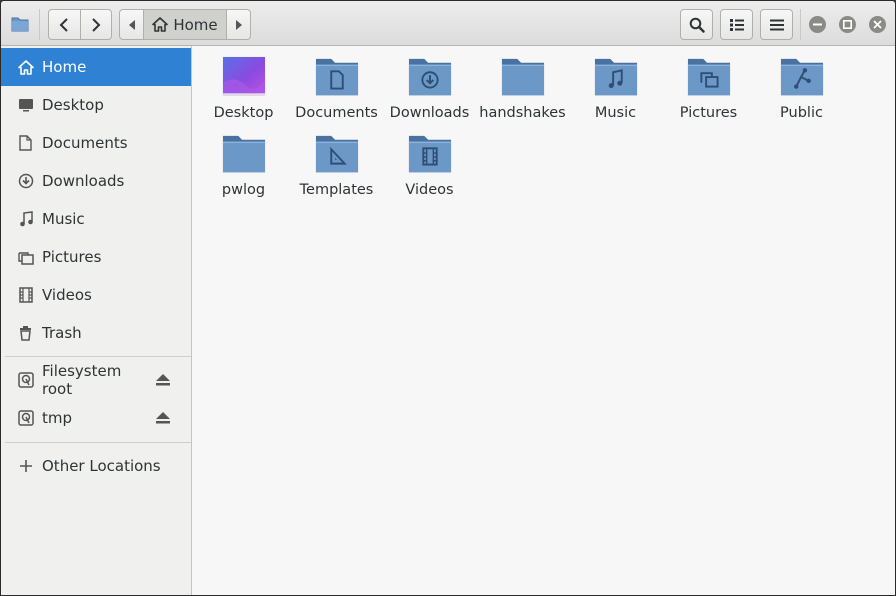  I want to click on file-item-handshakes: handshakes, so click(522, 85).